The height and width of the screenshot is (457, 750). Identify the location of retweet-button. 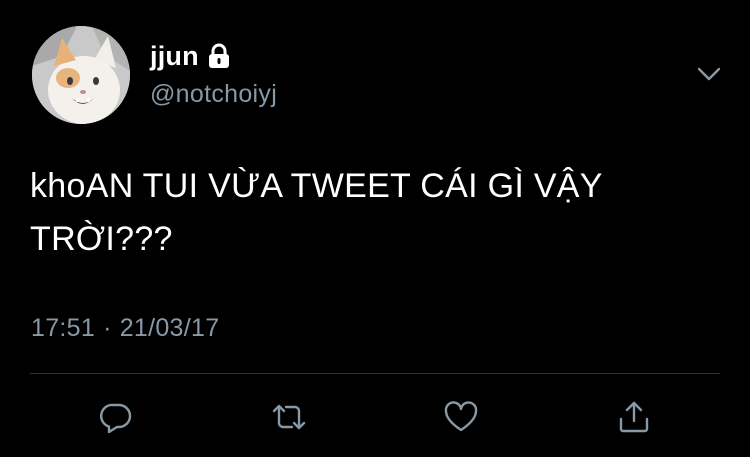
(289, 417).